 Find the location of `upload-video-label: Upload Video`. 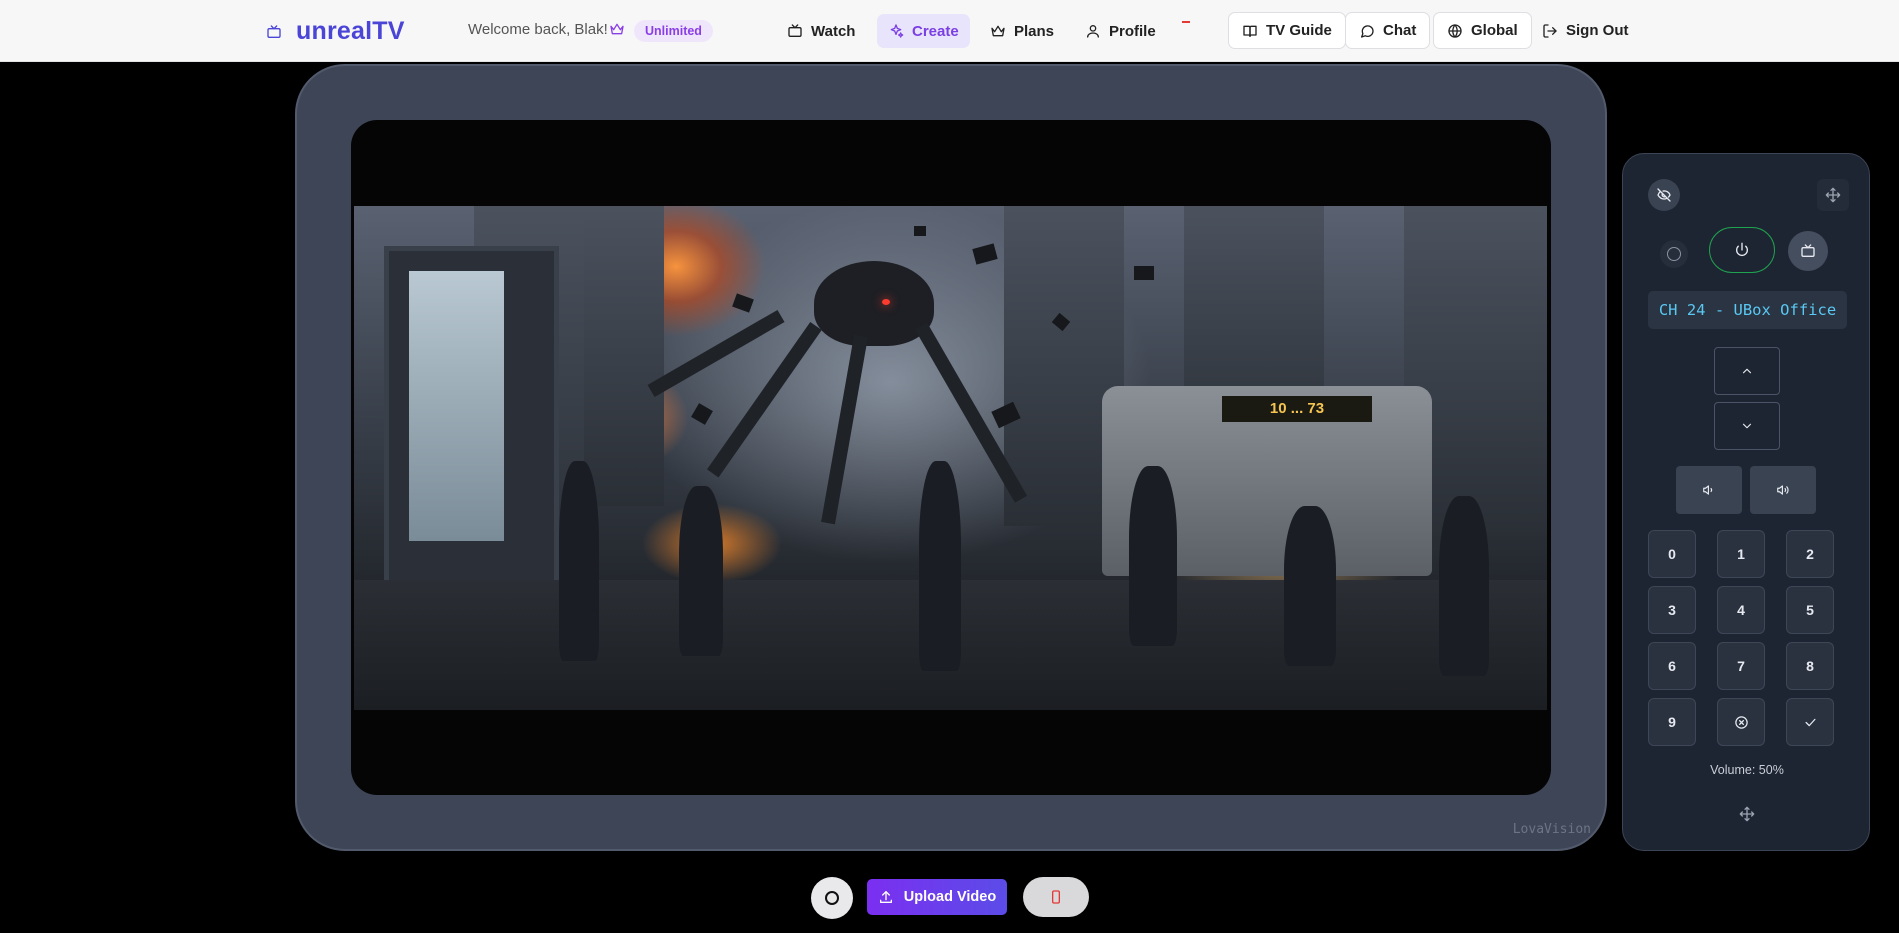

upload-video-label: Upload Video is located at coordinates (950, 897).